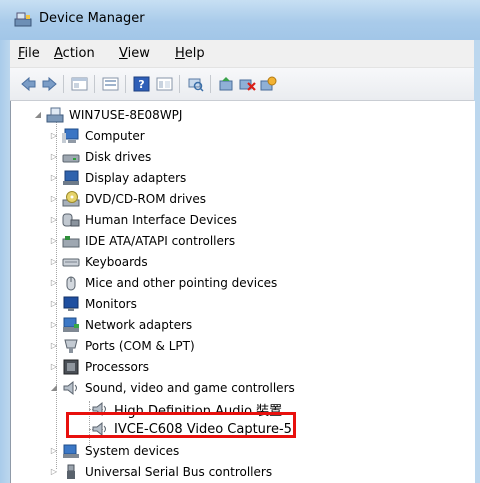 This screenshot has width=480, height=483. I want to click on system-device-icon, so click(71, 451).